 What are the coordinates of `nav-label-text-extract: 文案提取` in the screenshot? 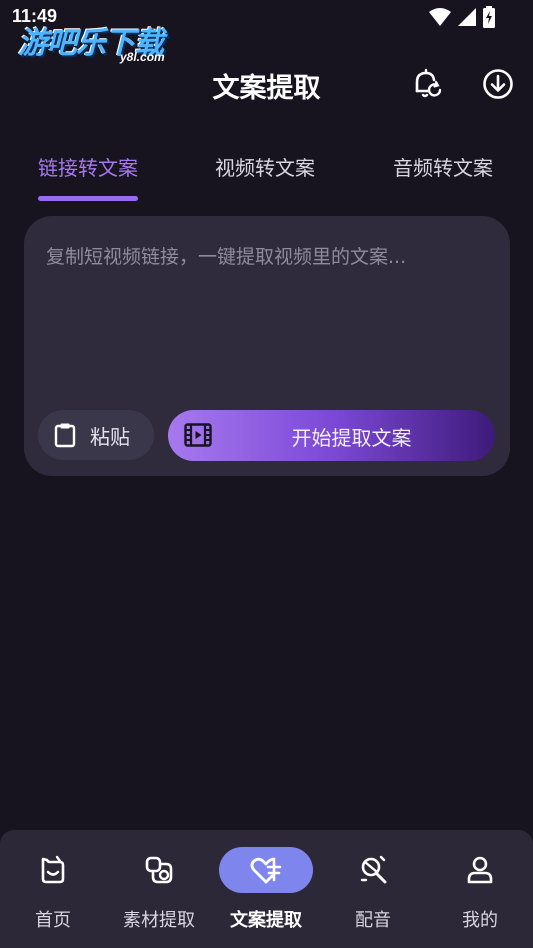 It's located at (266, 920).